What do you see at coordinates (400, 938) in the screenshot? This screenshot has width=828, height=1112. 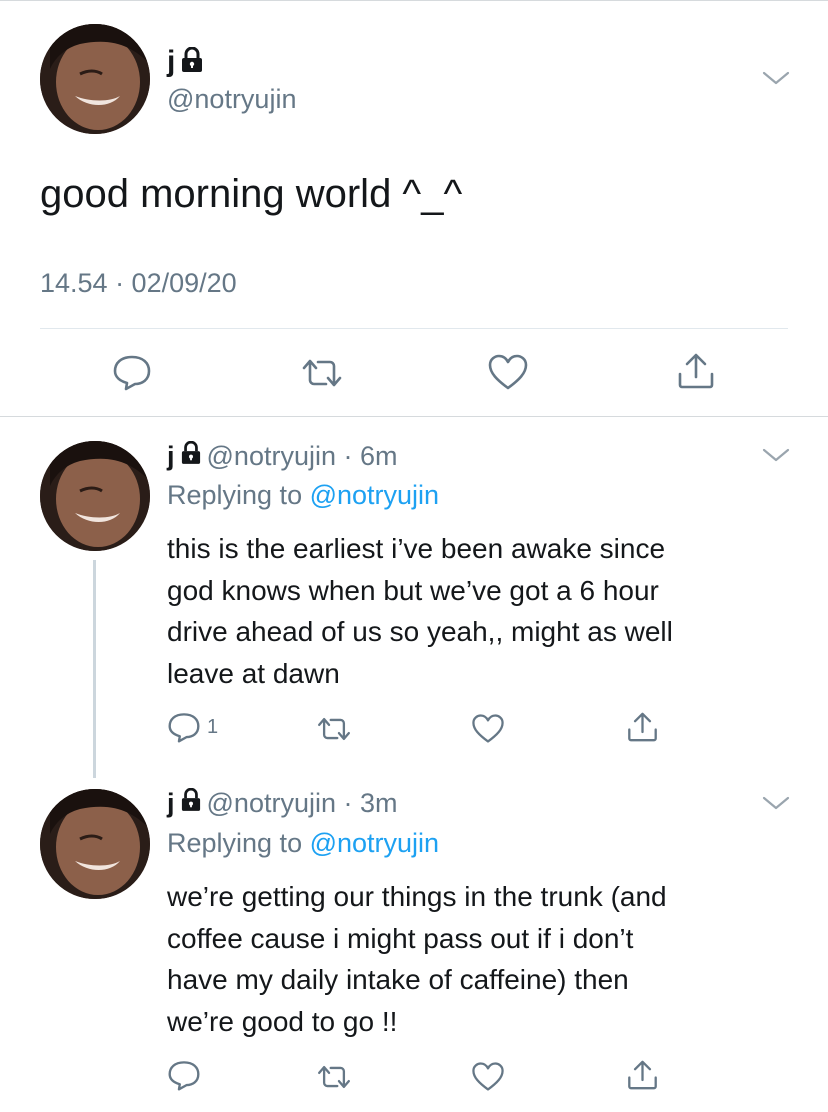 I see `reply-text-line: coffee cause i might pass out if i don’t` at bounding box center [400, 938].